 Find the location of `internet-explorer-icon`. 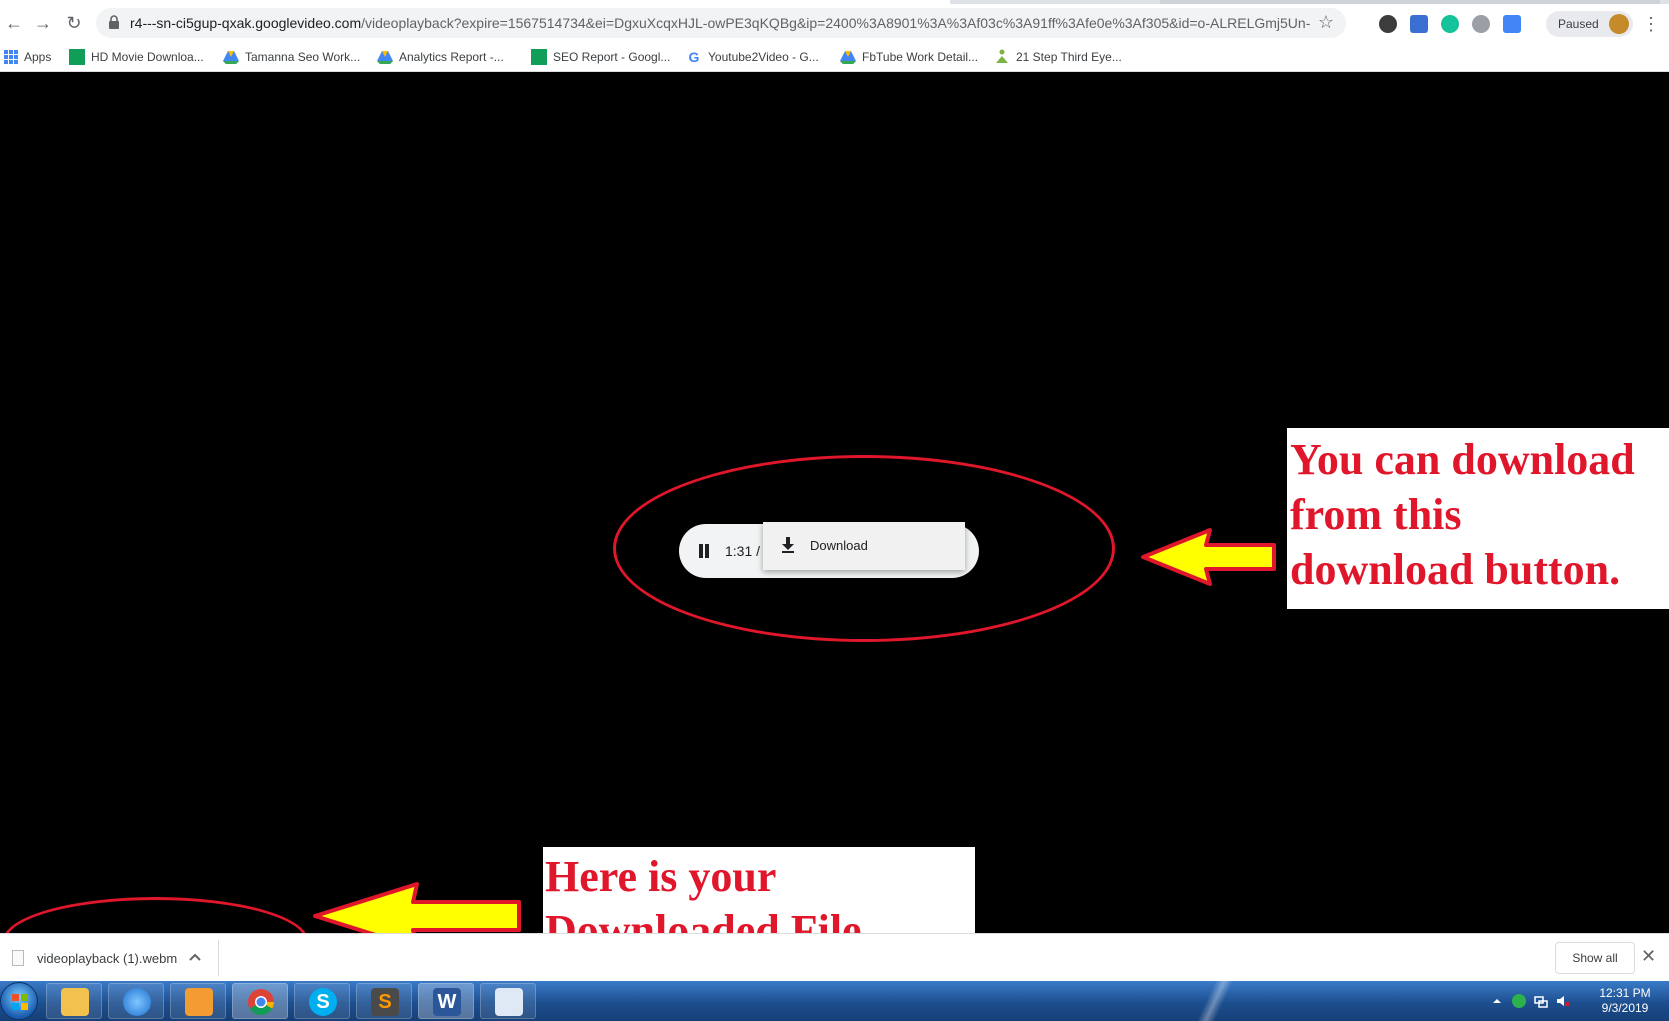

internet-explorer-icon is located at coordinates (137, 1002).